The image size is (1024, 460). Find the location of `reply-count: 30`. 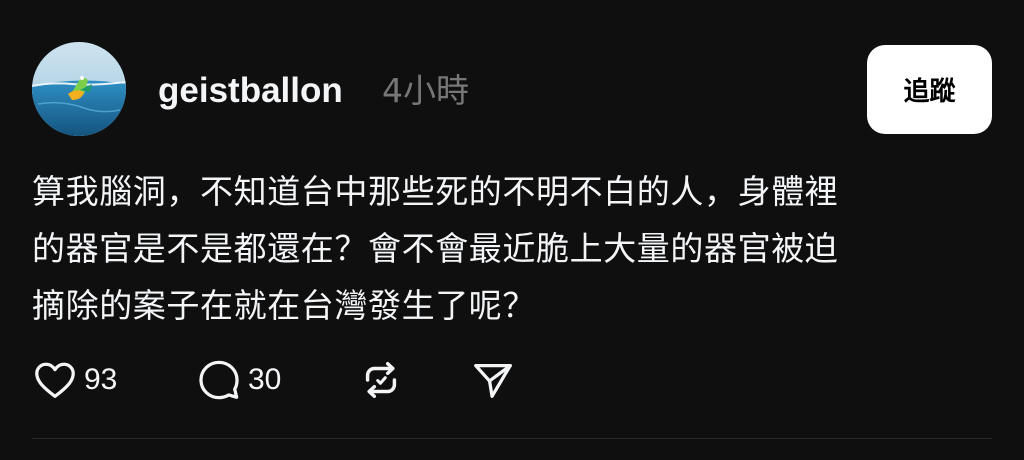

reply-count: 30 is located at coordinates (265, 379).